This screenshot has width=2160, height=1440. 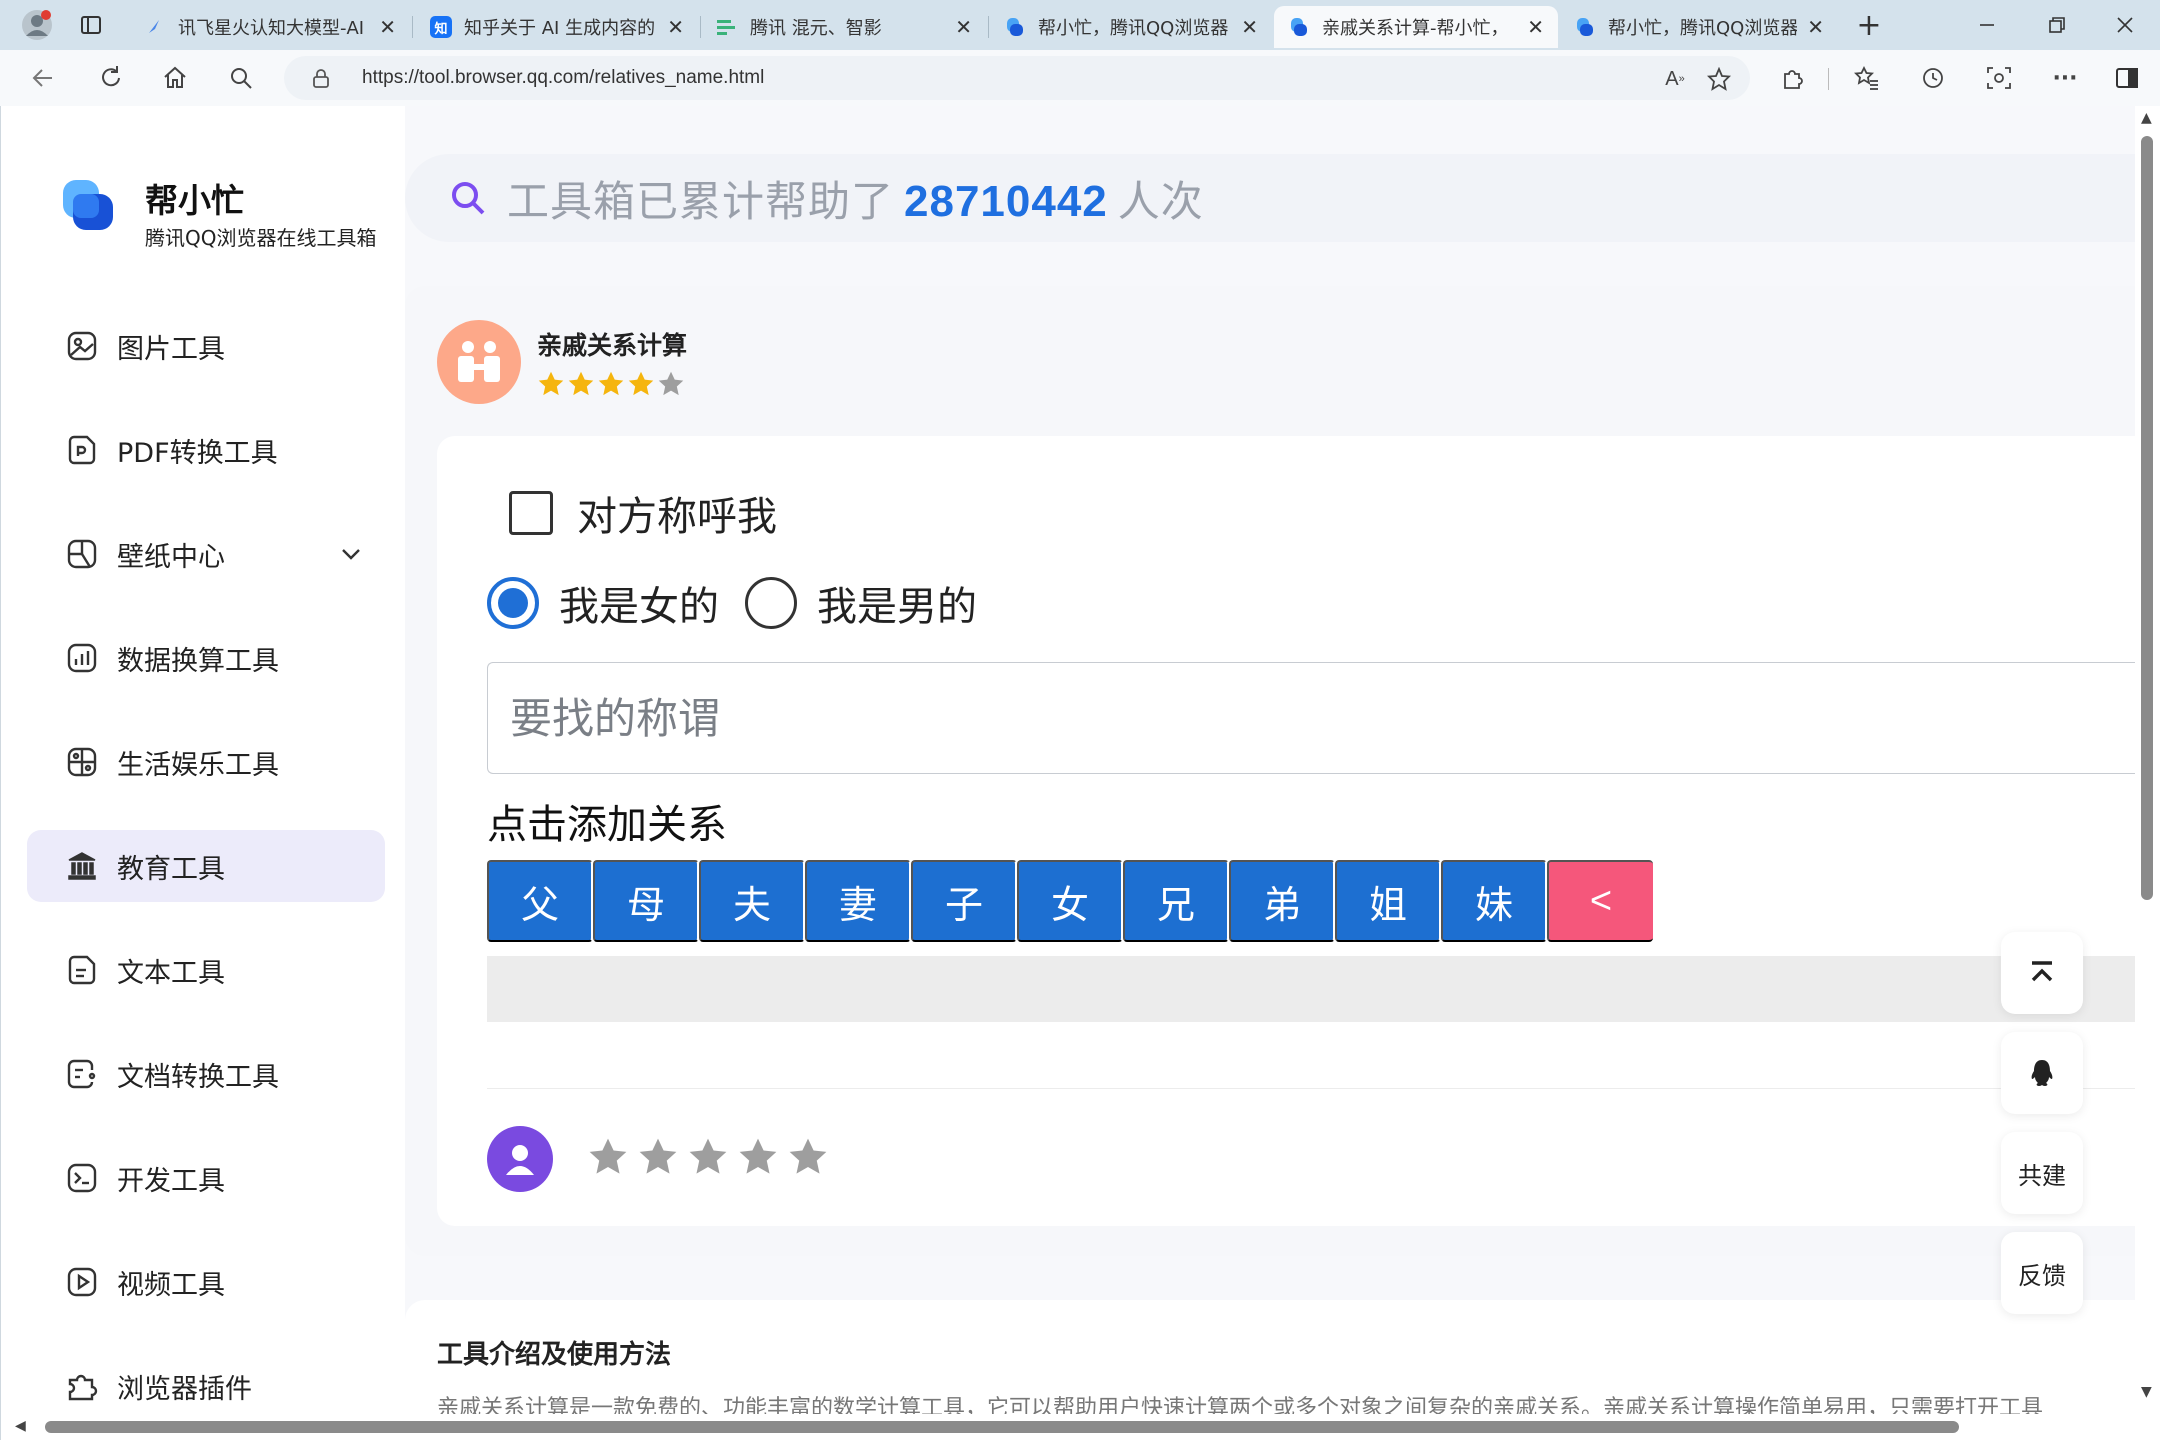 I want to click on relation-button-wife: 妻, so click(x=858, y=901).